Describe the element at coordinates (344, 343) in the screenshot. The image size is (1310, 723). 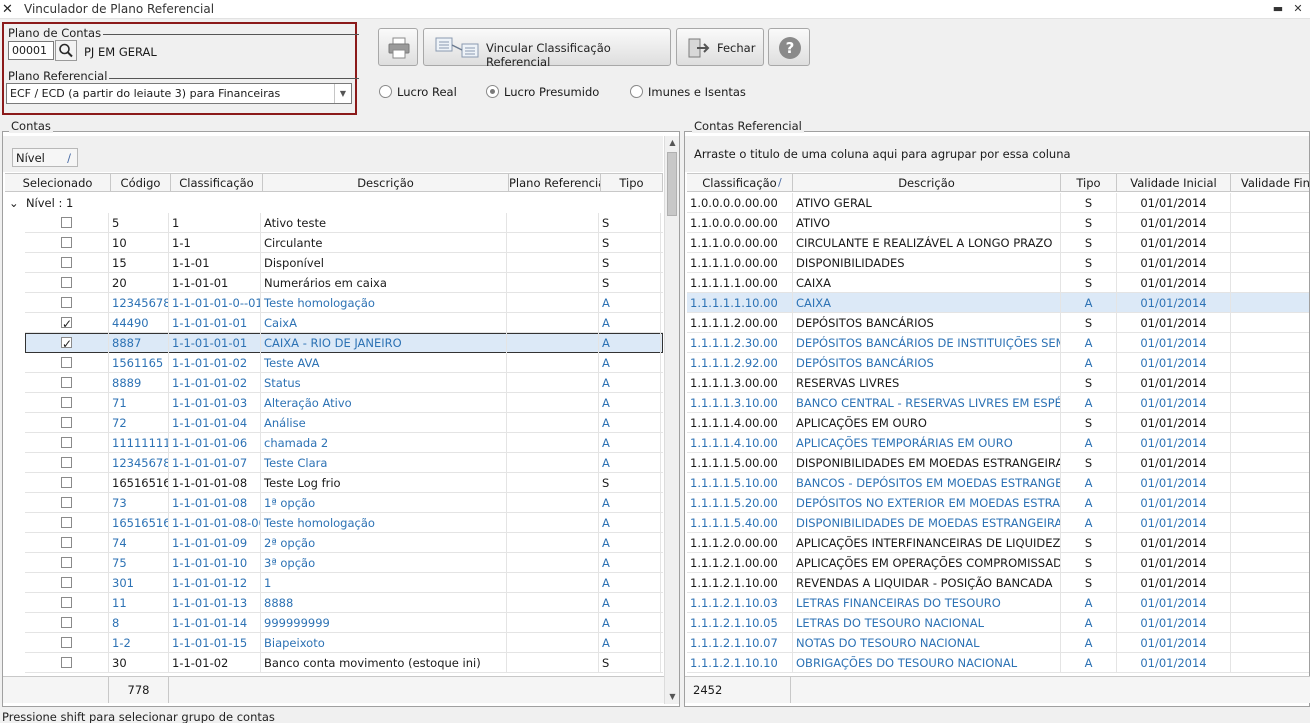
I see `table-row: 88871-1-01-01-01CAIXA - RIO DE JANEIRO A` at that location.